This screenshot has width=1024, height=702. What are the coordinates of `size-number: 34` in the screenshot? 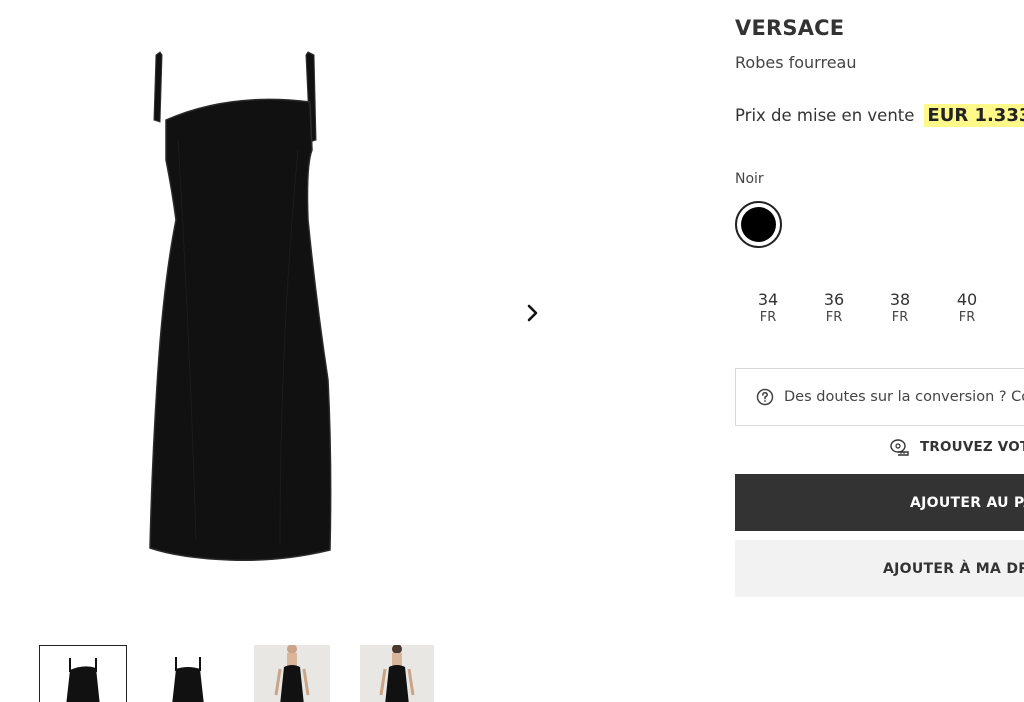 It's located at (768, 299).